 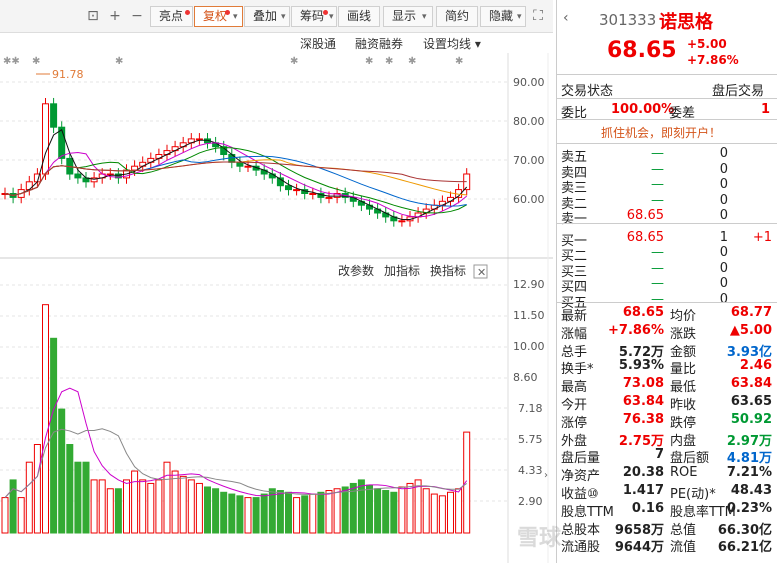 What do you see at coordinates (766, 109) in the screenshot?
I see `weicha-value: 1` at bounding box center [766, 109].